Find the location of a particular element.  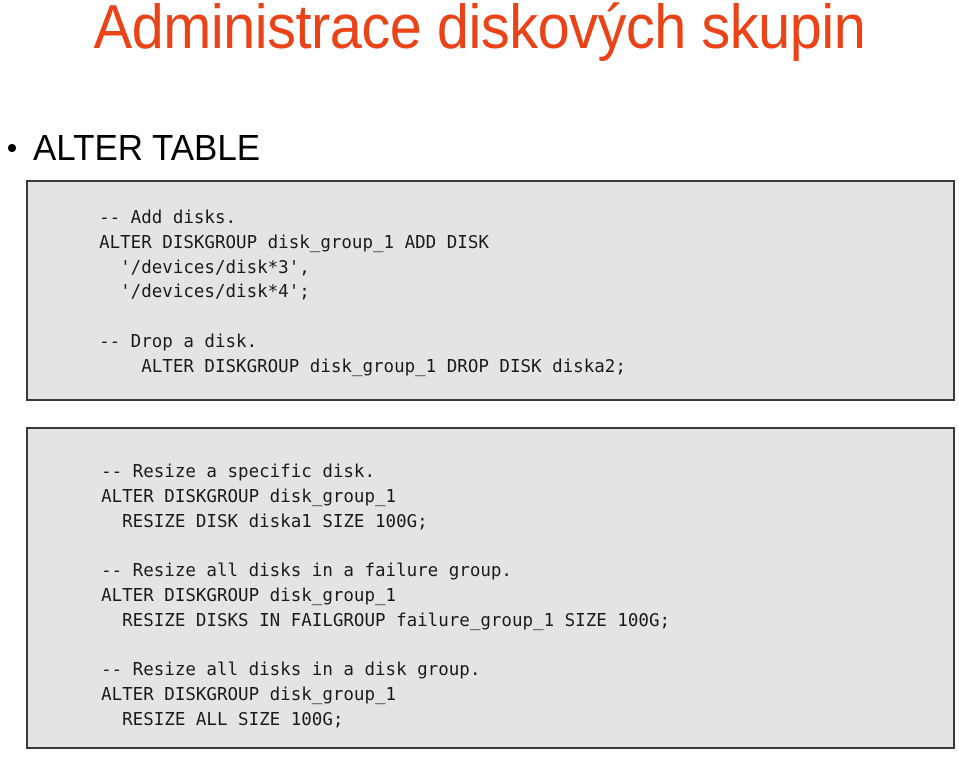

code-line: RESIZE DISK diska1 SIZE 100G; is located at coordinates (254, 521).